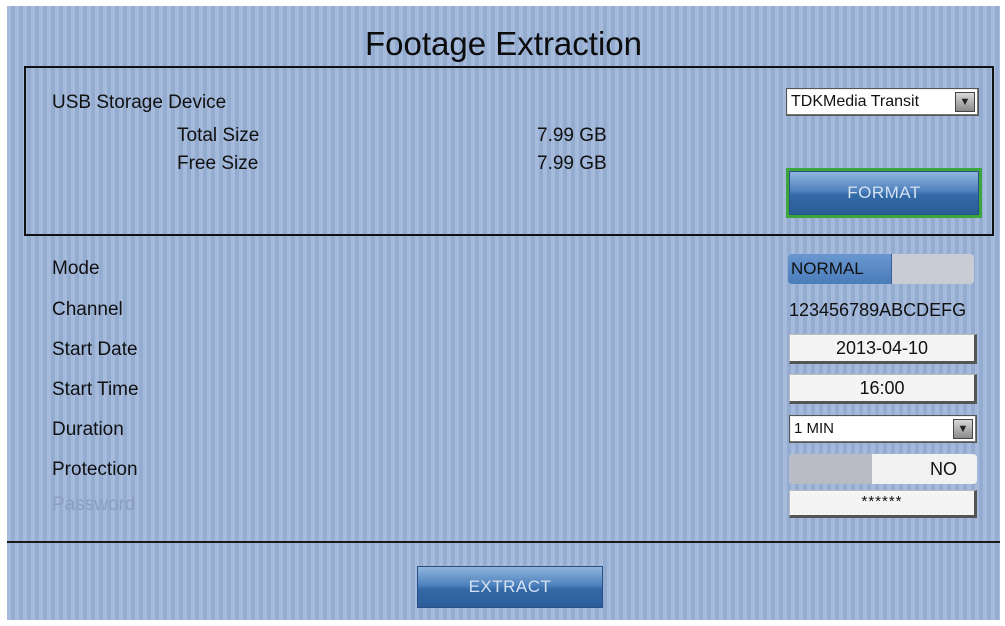 The height and width of the screenshot is (626, 1005). What do you see at coordinates (87, 309) in the screenshot?
I see `channel-label: Channel` at bounding box center [87, 309].